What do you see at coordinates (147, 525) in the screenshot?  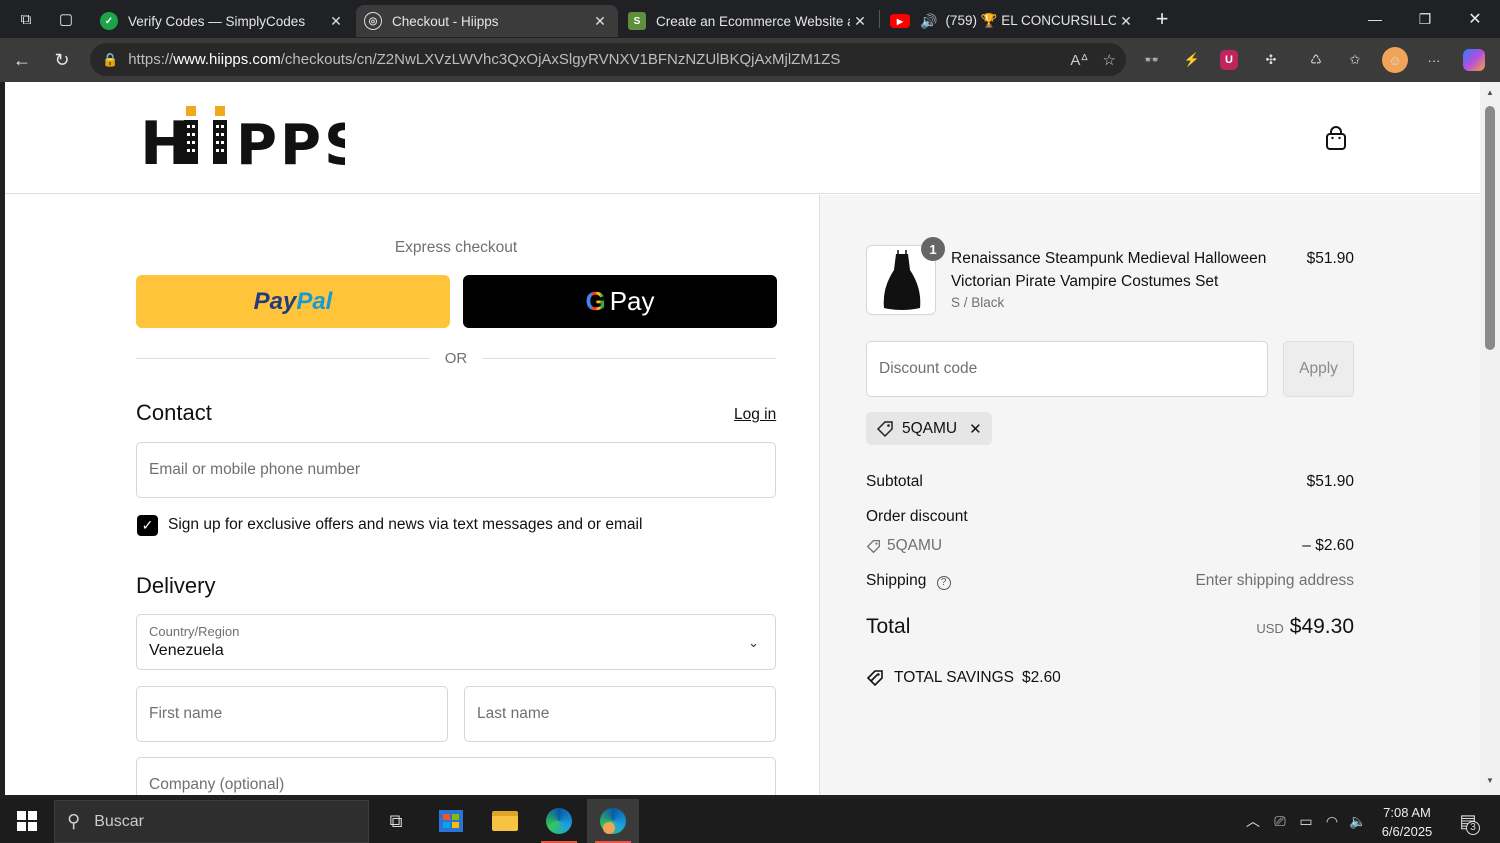 I see `signup-checkbox: ✓` at bounding box center [147, 525].